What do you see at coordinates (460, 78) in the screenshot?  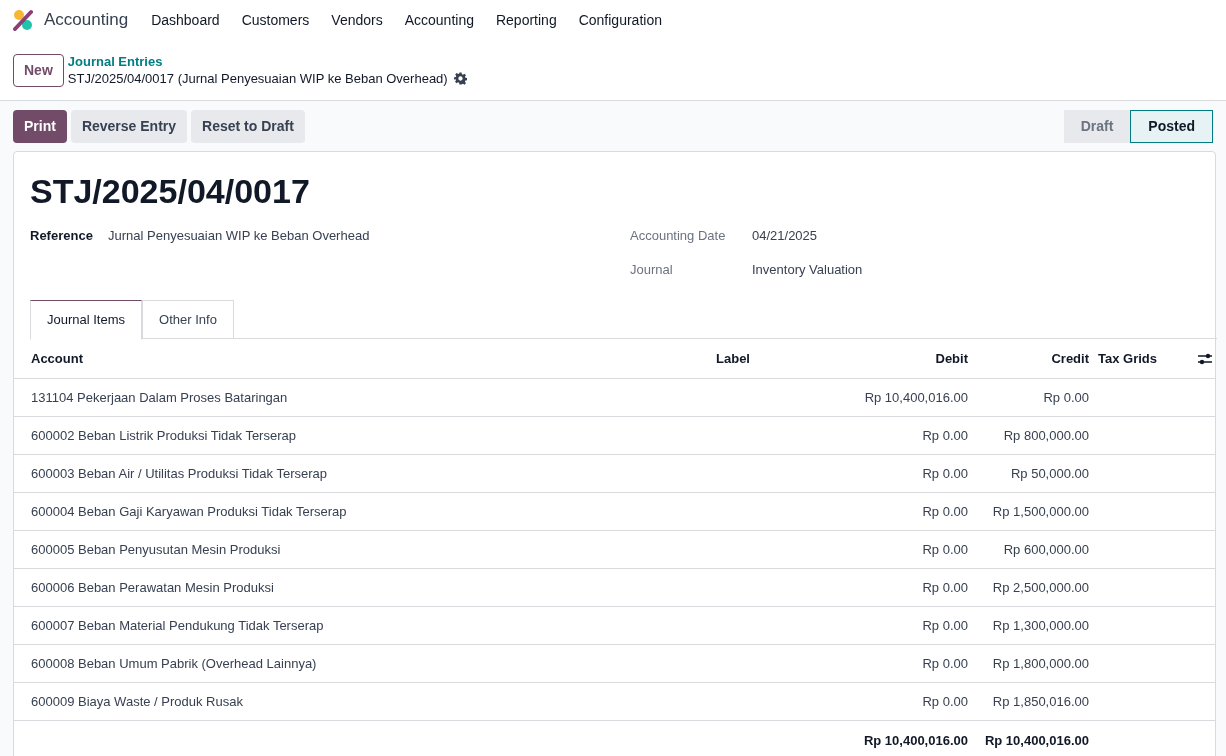 I see `settings-icon` at bounding box center [460, 78].